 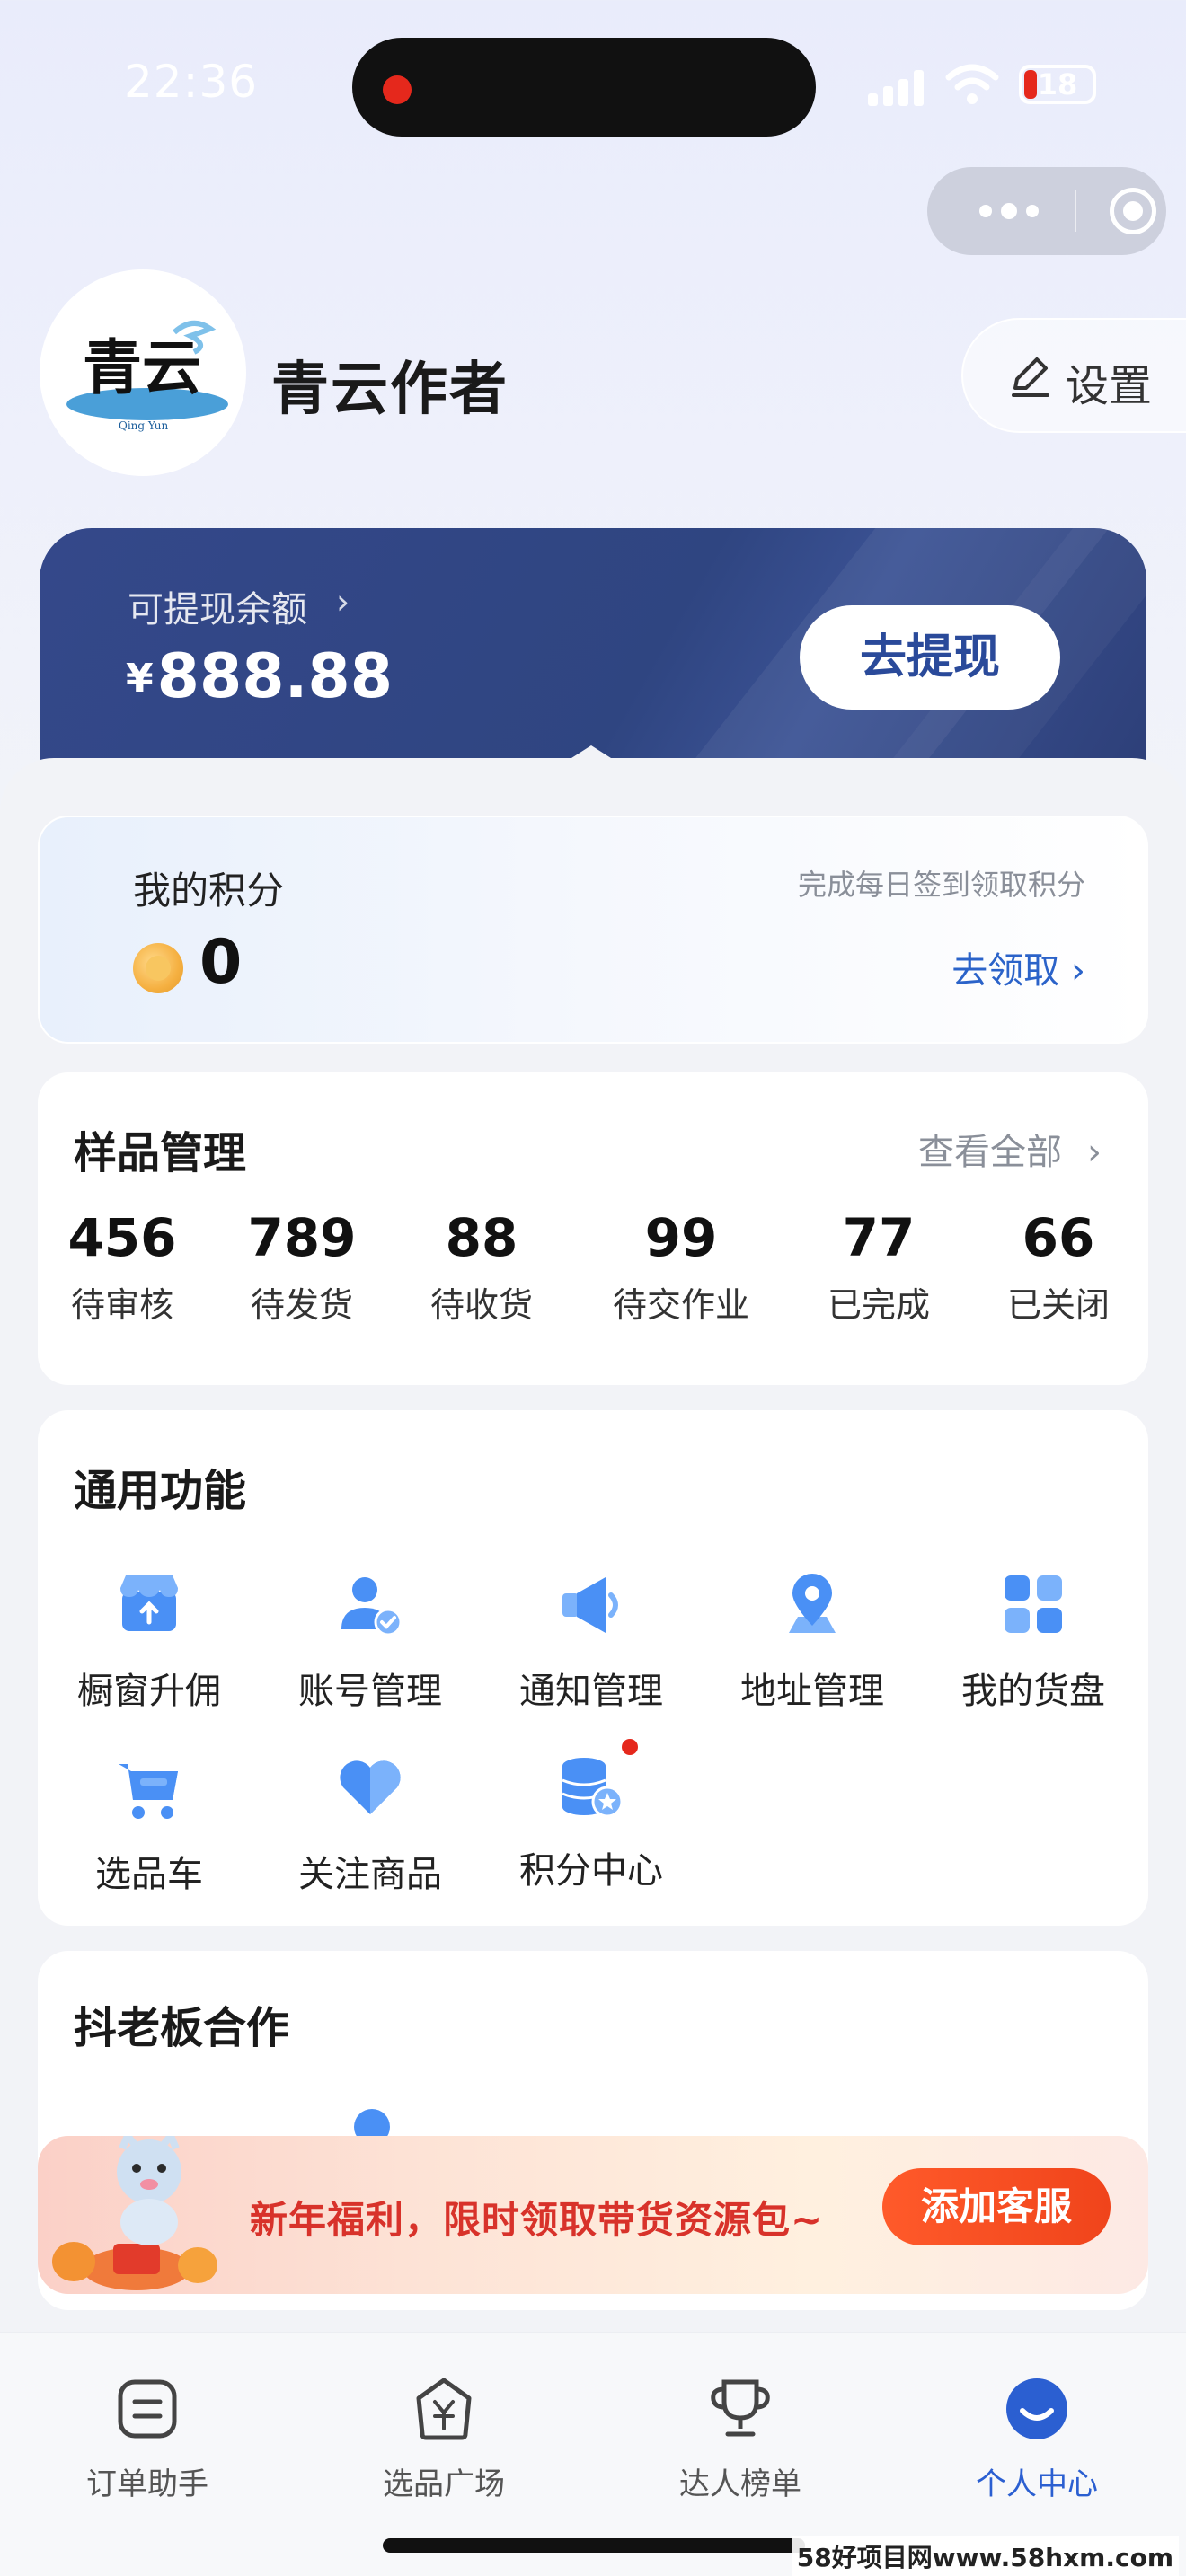 I want to click on stat-count: 88, so click(x=481, y=1237).